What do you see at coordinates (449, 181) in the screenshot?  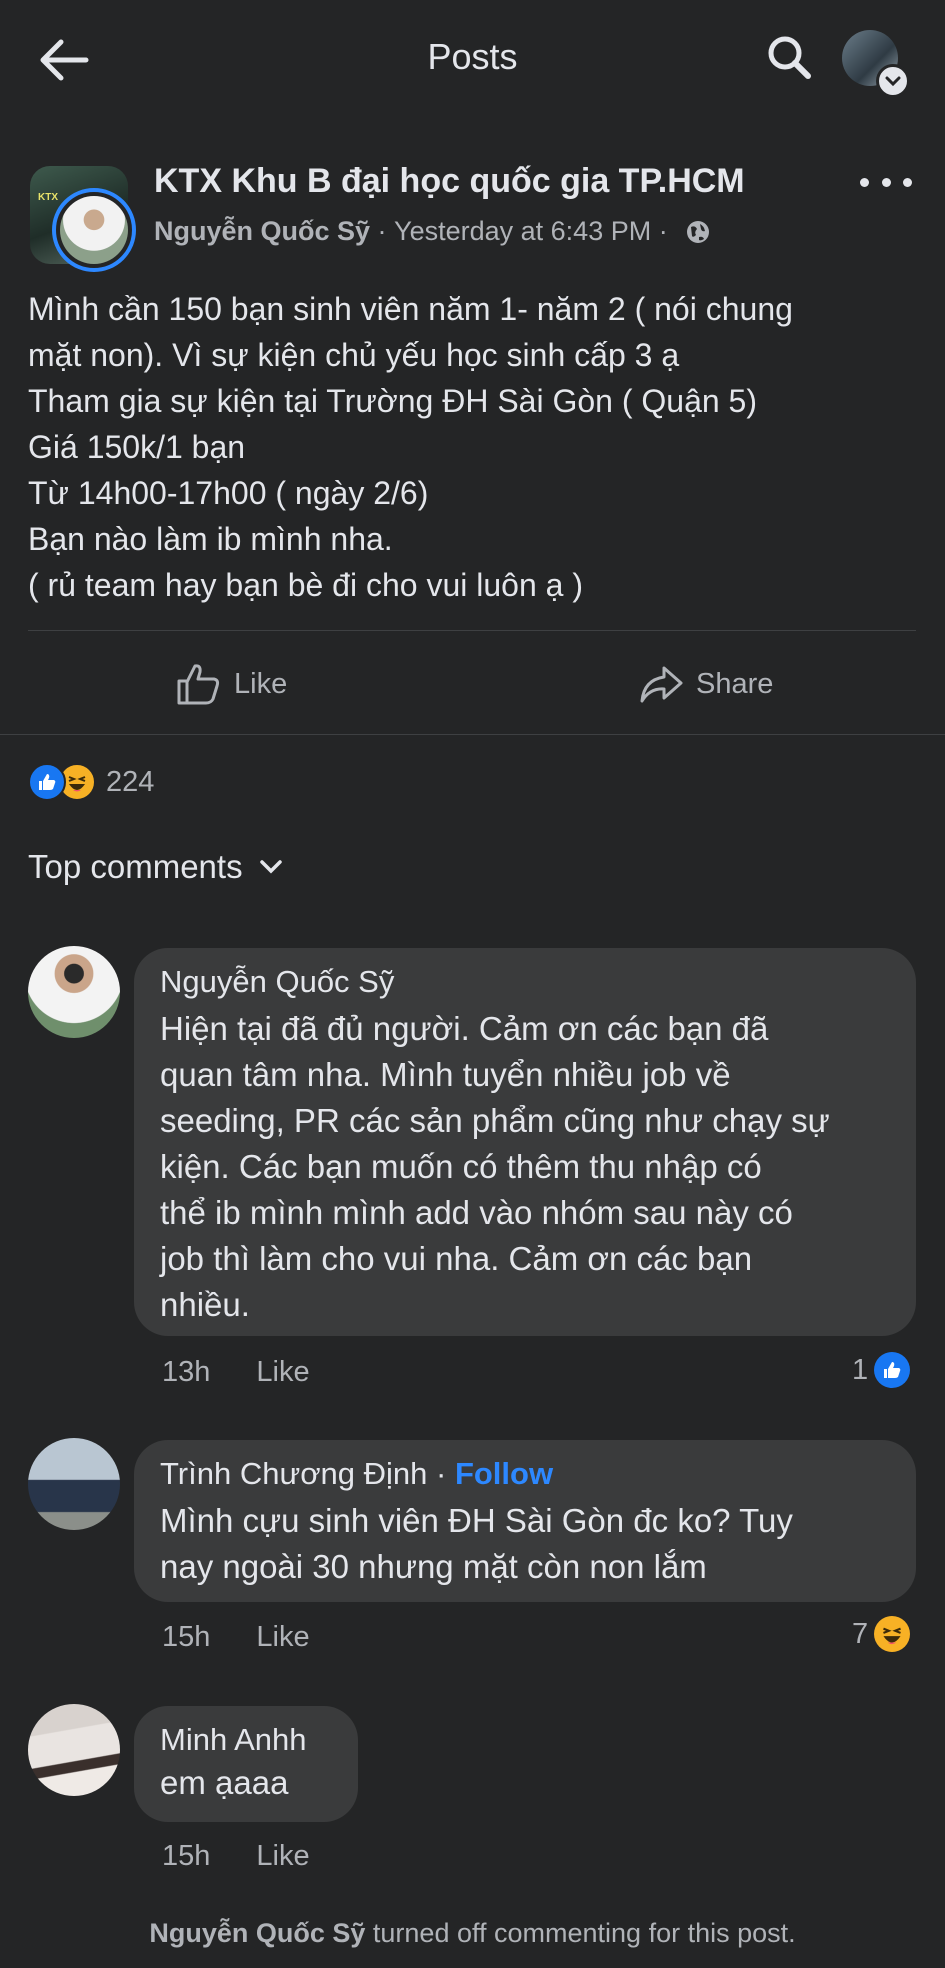 I see `group-name-link: KTX Khu B đại học quốc gia TP.HCM` at bounding box center [449, 181].